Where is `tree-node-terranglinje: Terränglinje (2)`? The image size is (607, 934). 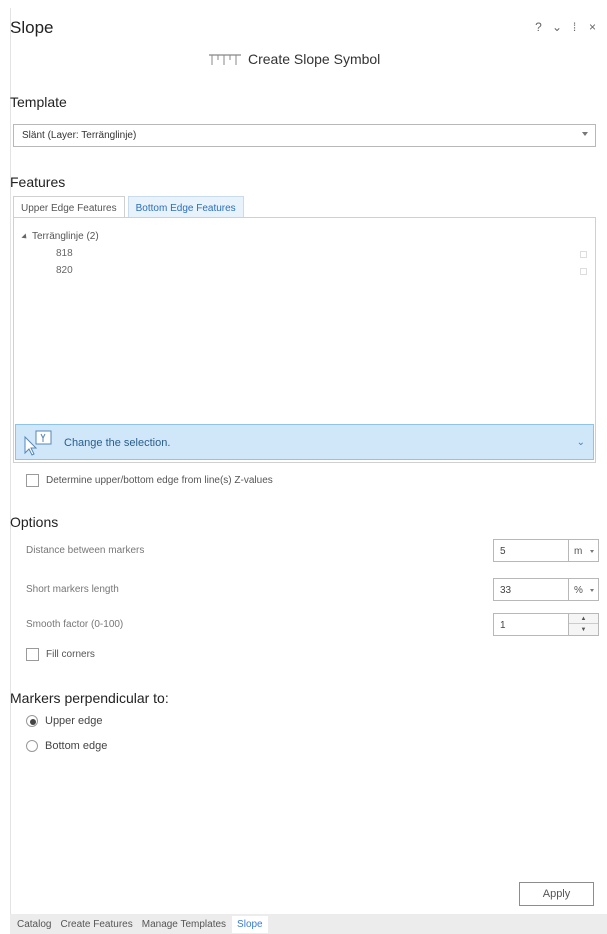
tree-node-terranglinje: Terränglinje (2) is located at coordinates (60, 236).